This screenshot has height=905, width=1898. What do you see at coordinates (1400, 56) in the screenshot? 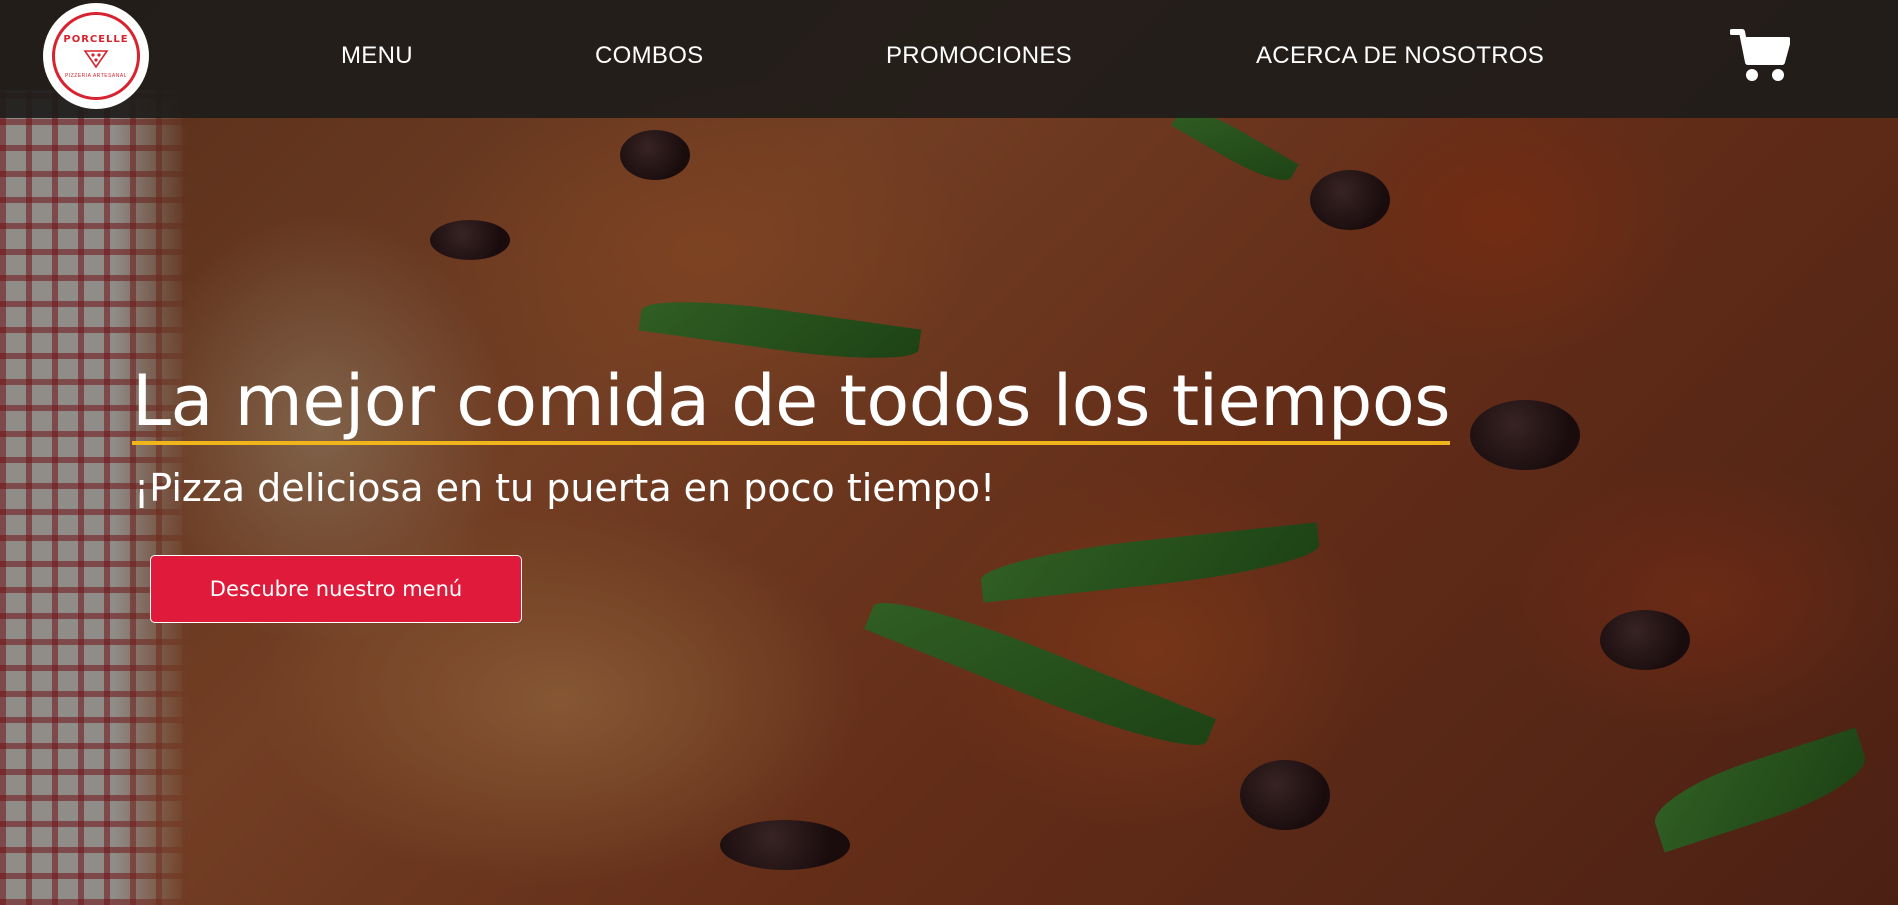
I see `nav-item-acerca-de-nosotros: ACERCA DE NOSOTROS` at bounding box center [1400, 56].